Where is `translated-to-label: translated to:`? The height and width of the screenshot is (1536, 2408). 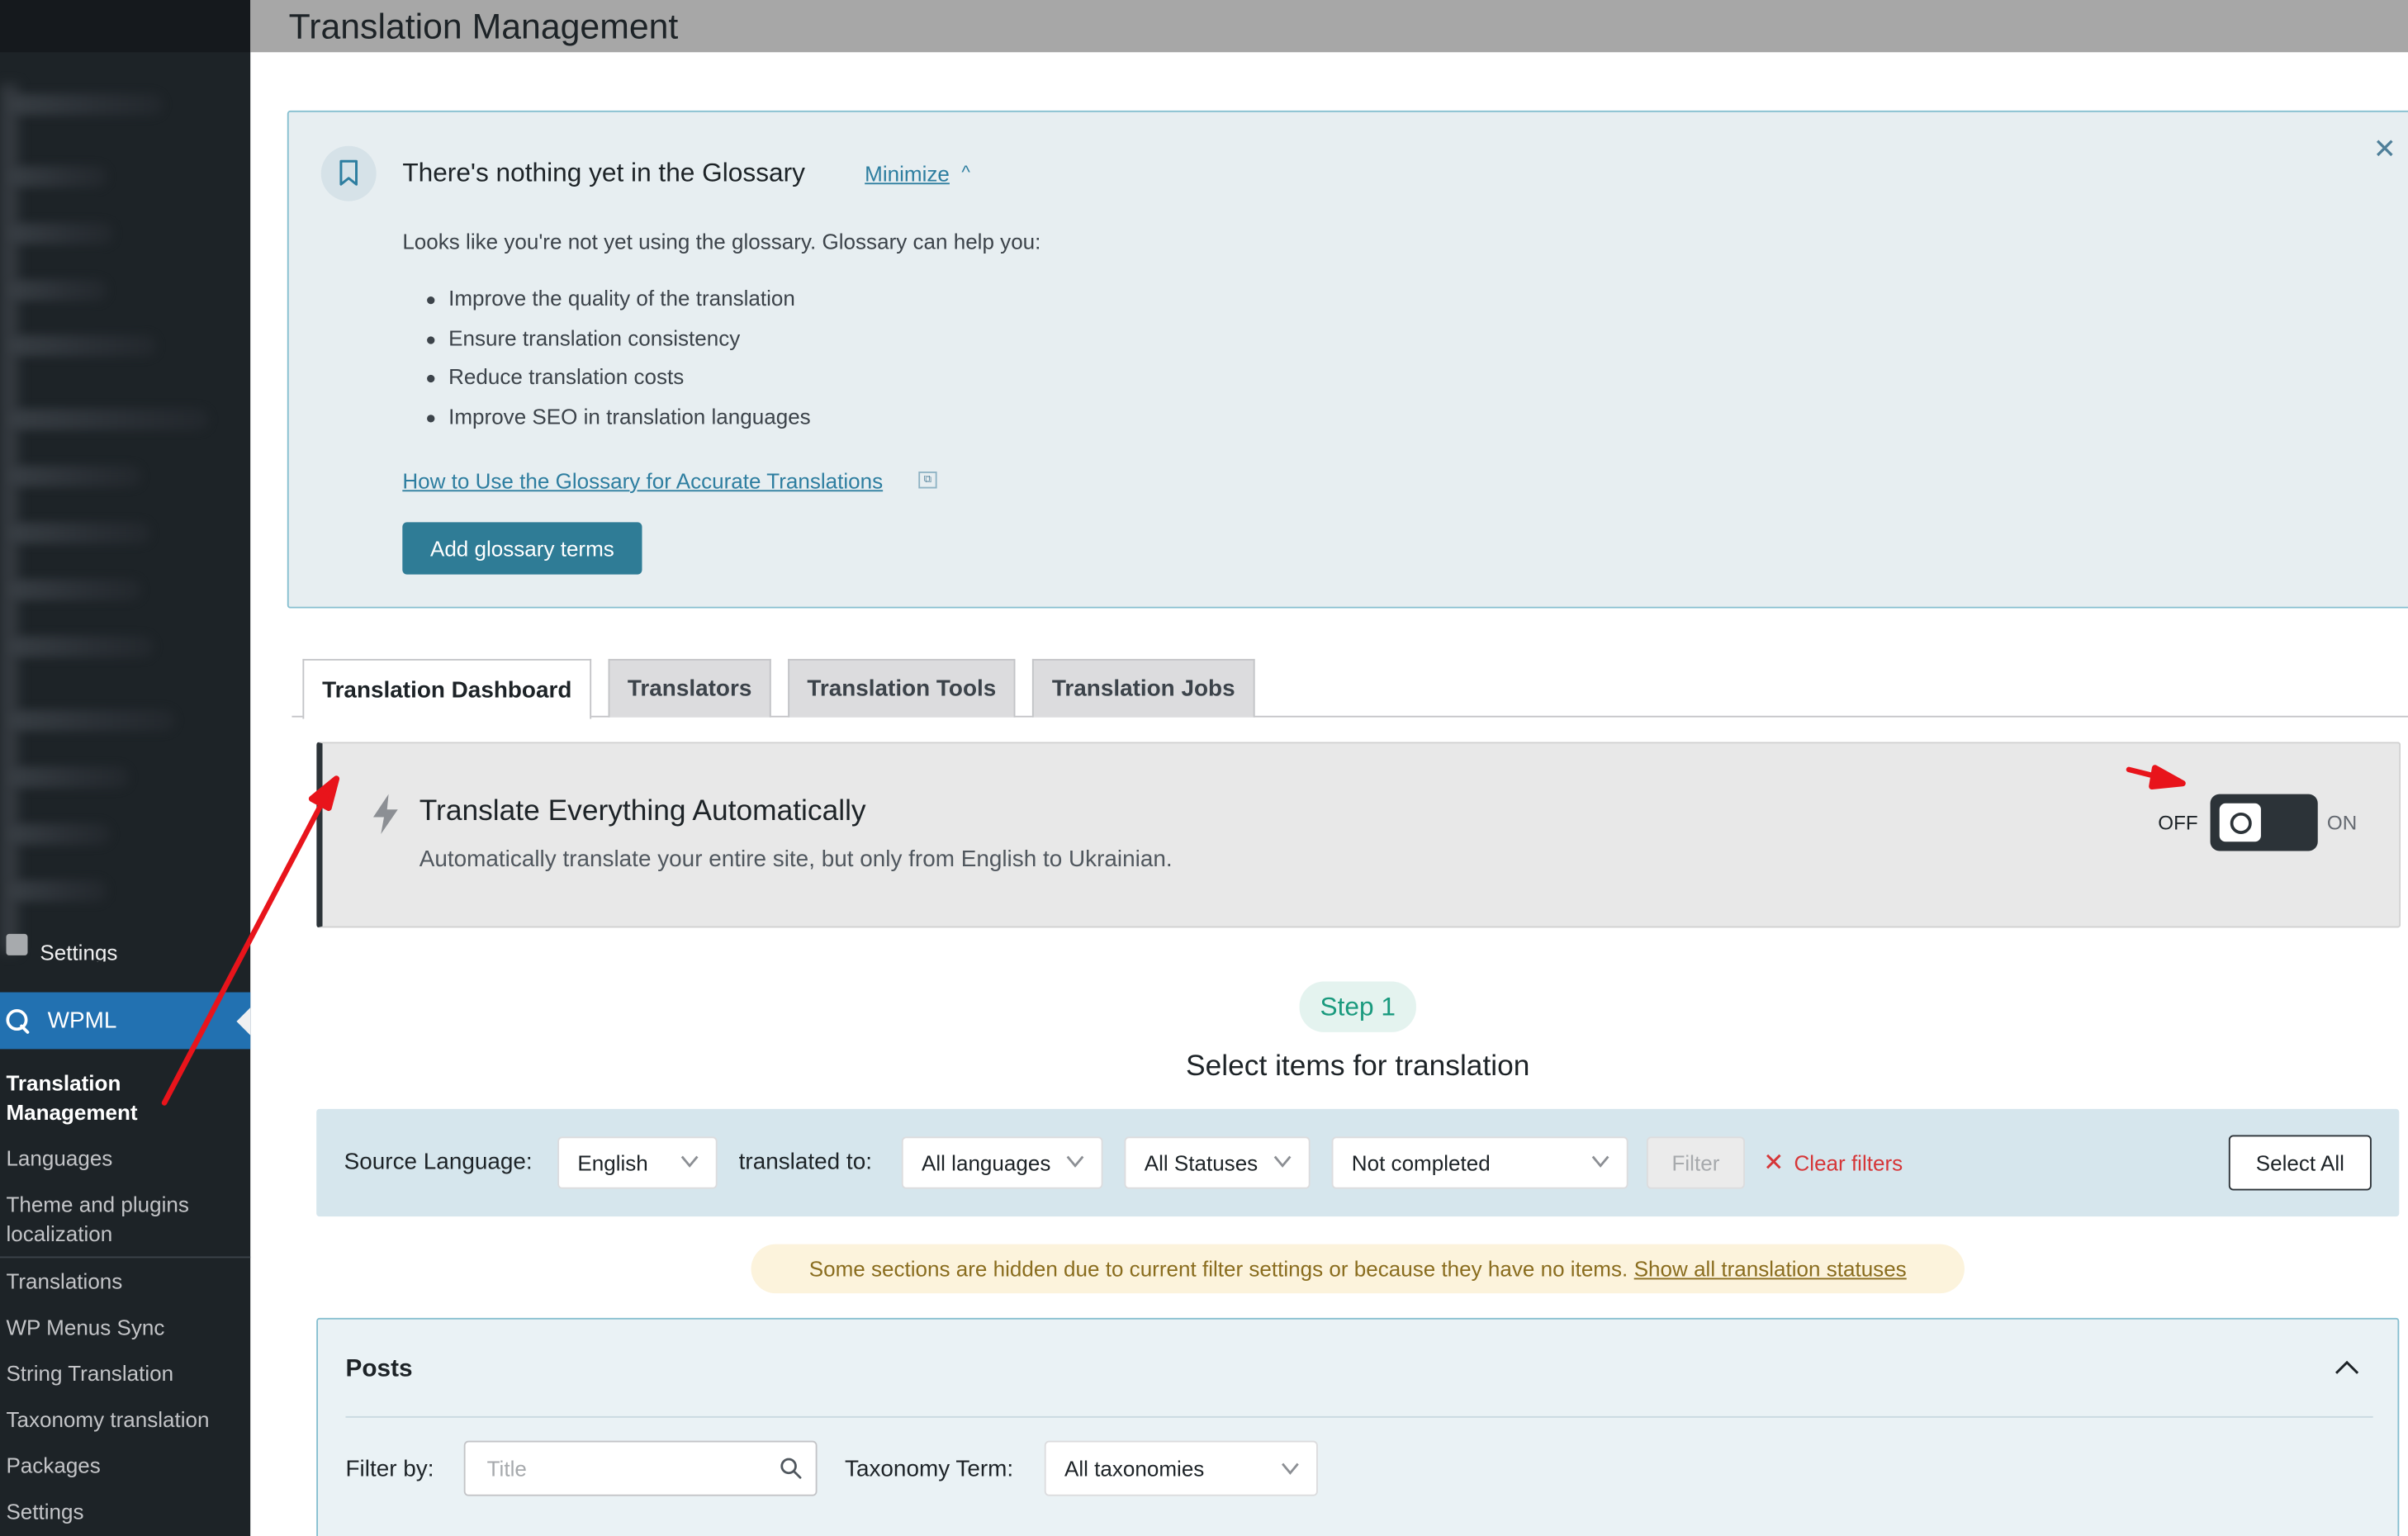
translated-to-label: translated to: is located at coordinates (805, 1162).